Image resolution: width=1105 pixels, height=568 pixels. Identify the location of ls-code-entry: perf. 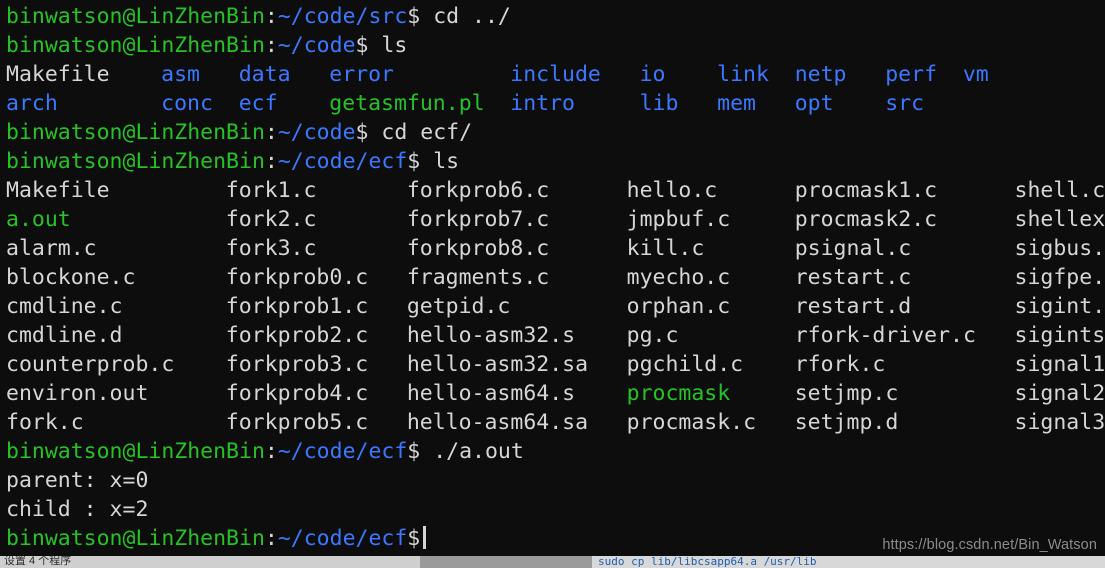
(911, 74).